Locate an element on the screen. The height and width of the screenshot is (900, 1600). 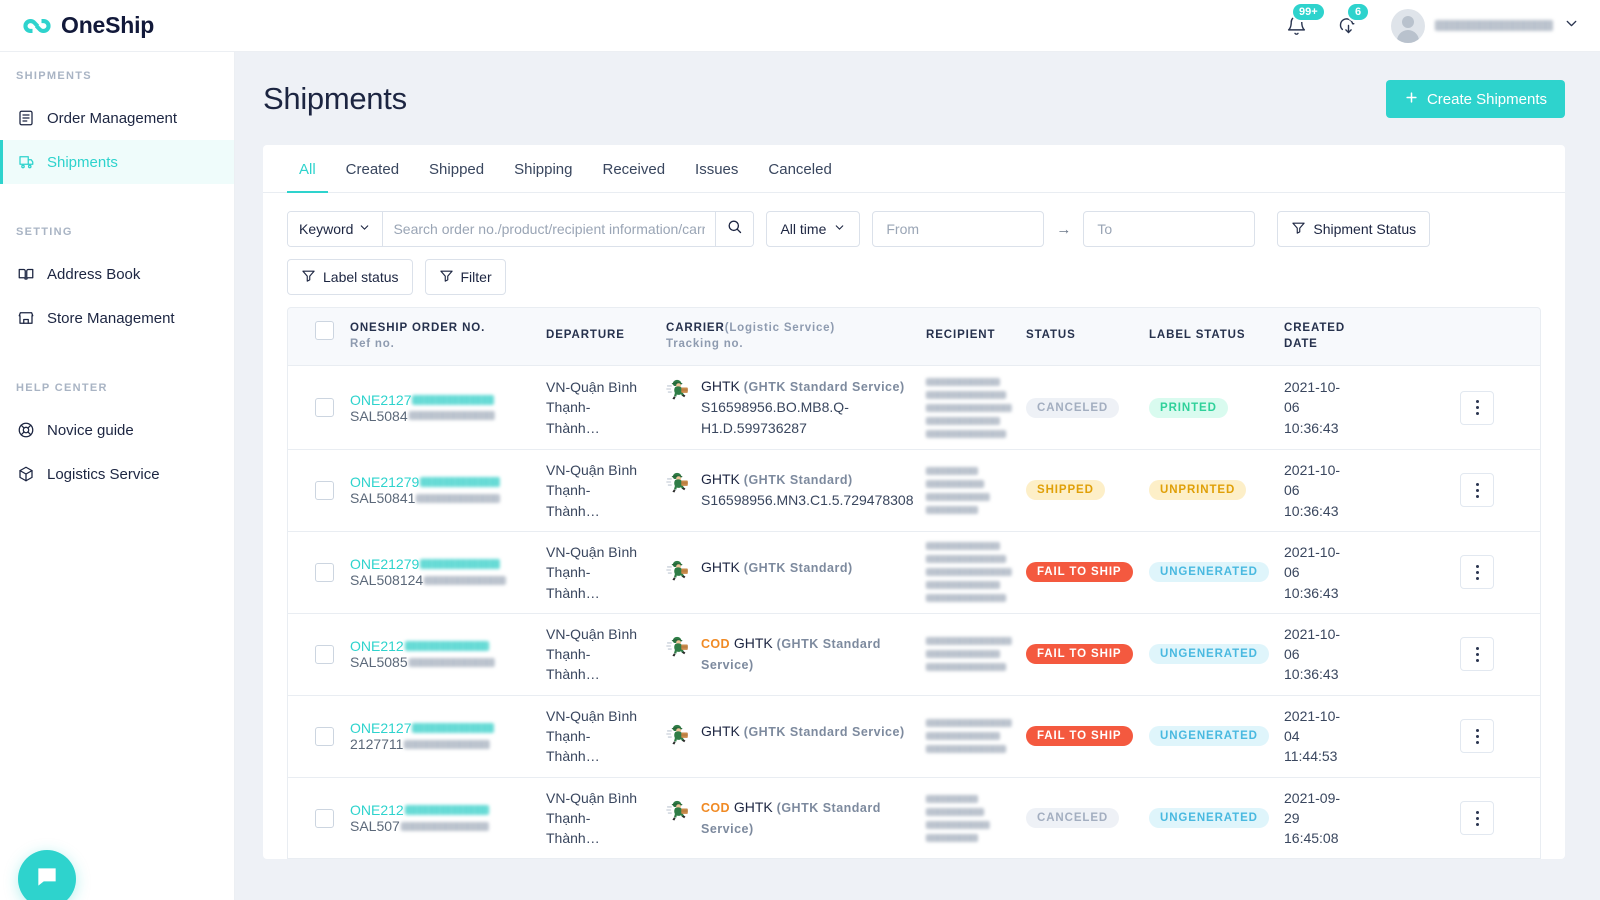
truck-box-icon is located at coordinates (25, 162).